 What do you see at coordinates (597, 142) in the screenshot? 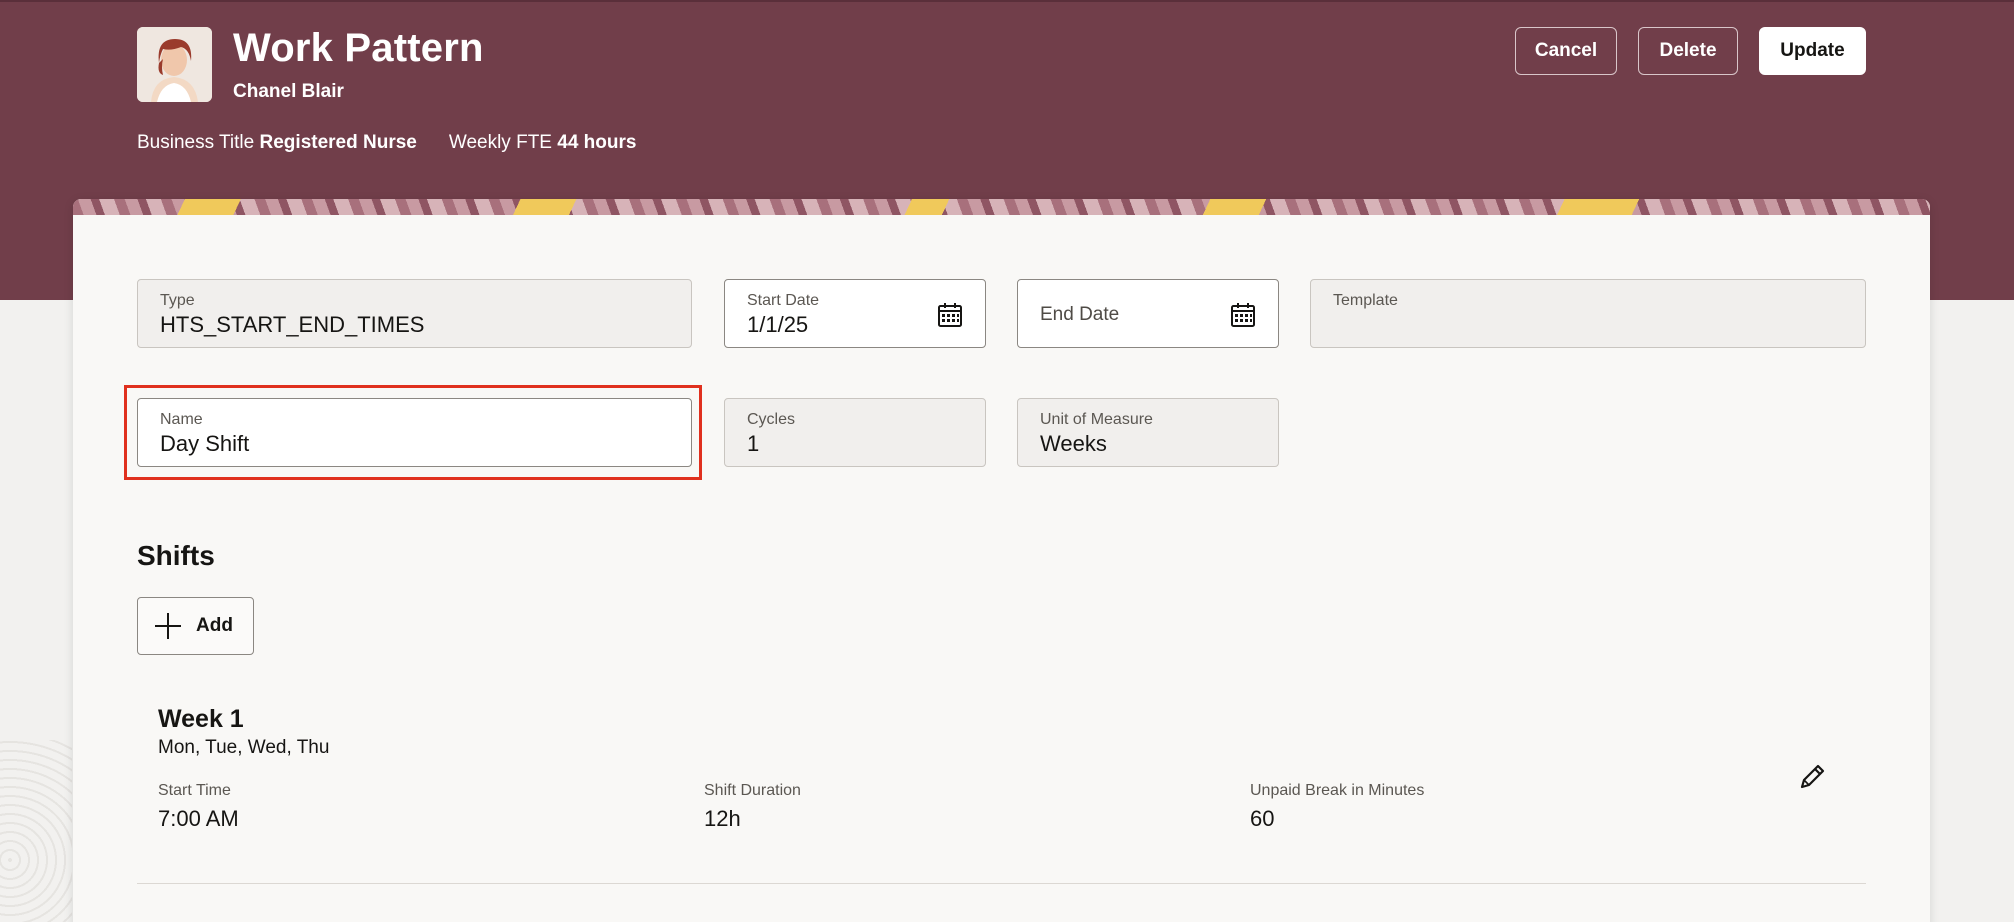
I see `weekly-fte-value: 44 hours` at bounding box center [597, 142].